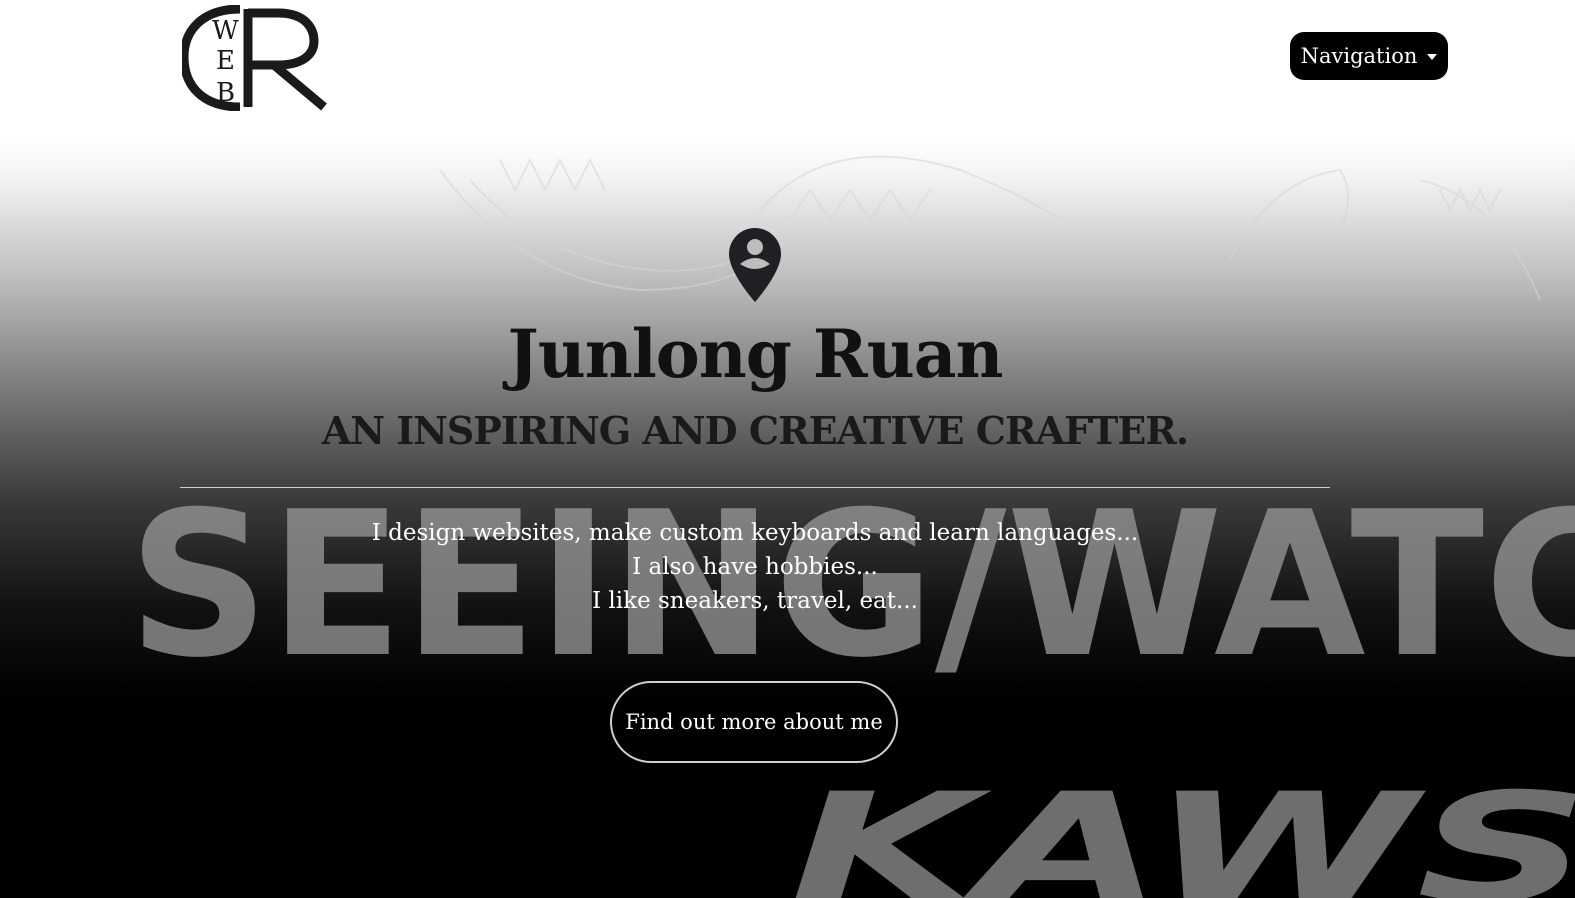 This screenshot has height=898, width=1575. I want to click on find-out-more-button: Find out more about me, so click(754, 722).